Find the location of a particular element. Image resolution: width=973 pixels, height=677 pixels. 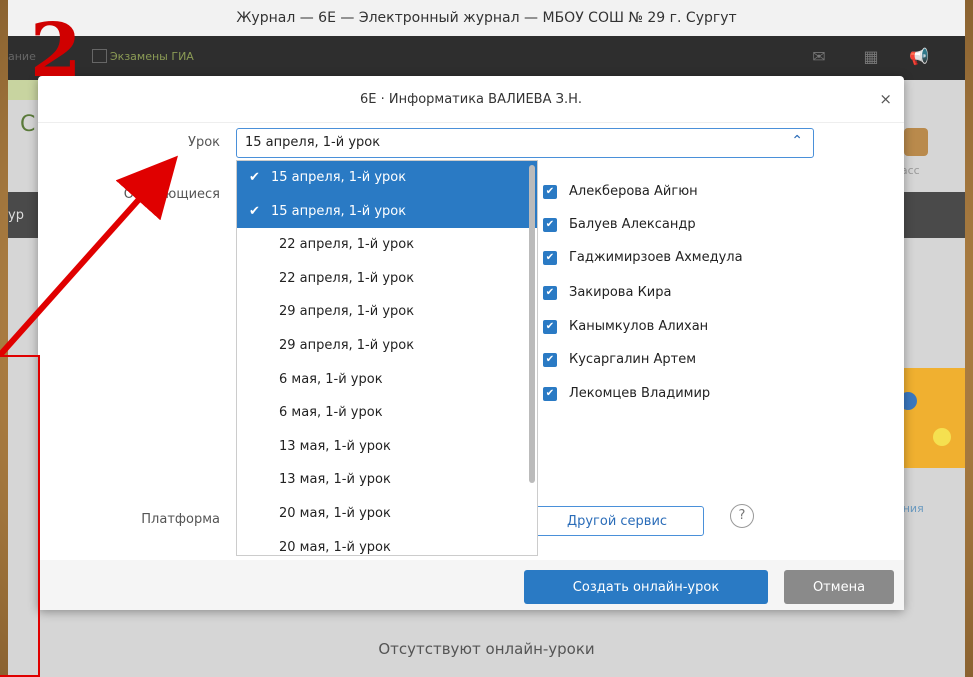

exam-icon is located at coordinates (99, 56).